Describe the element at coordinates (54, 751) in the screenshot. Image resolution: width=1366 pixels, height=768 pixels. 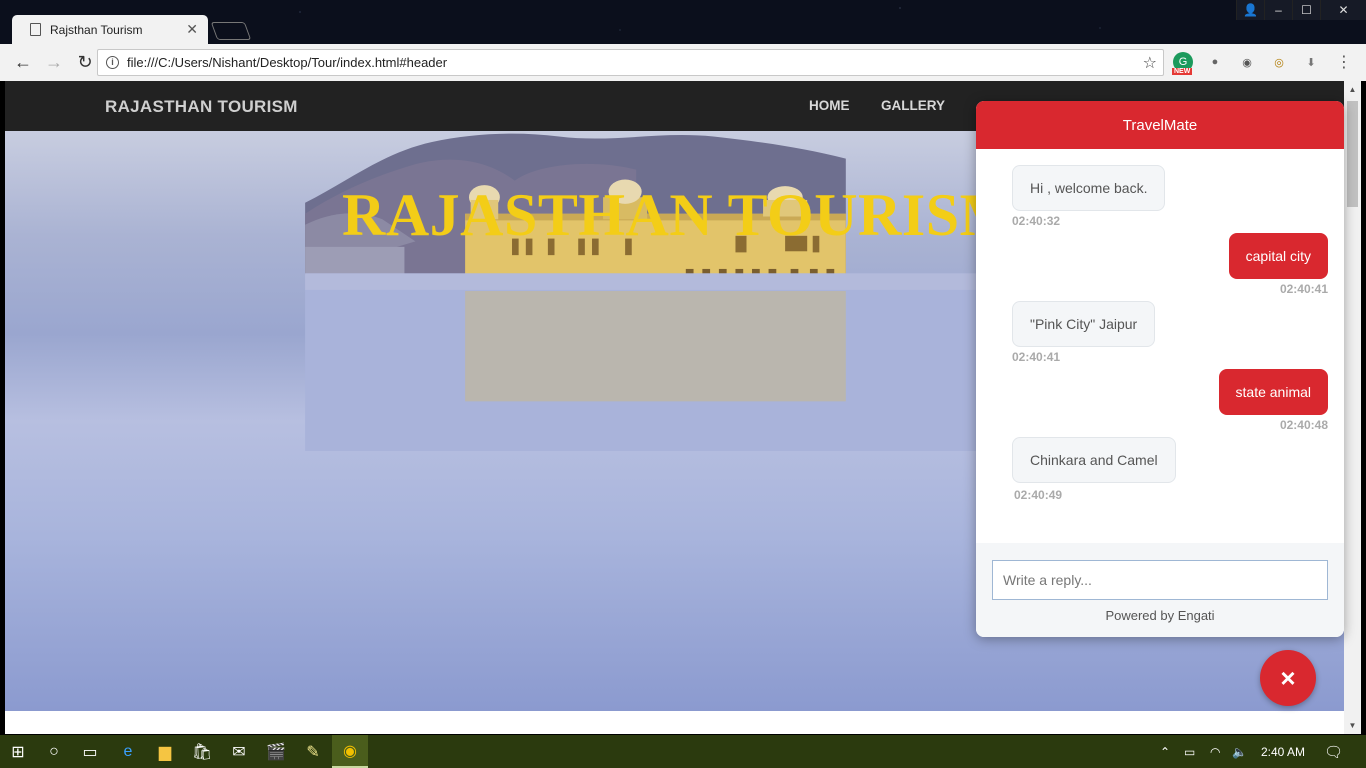
I see `cortana-search-icon: ○` at that location.